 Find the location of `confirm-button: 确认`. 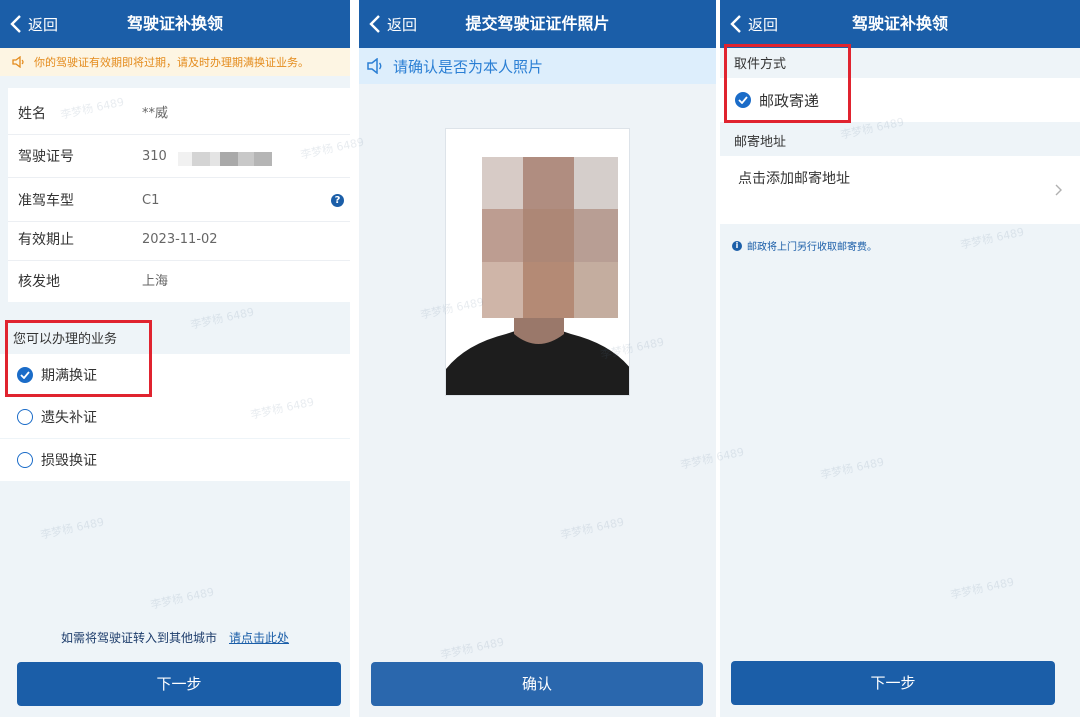

confirm-button: 确认 is located at coordinates (537, 684).